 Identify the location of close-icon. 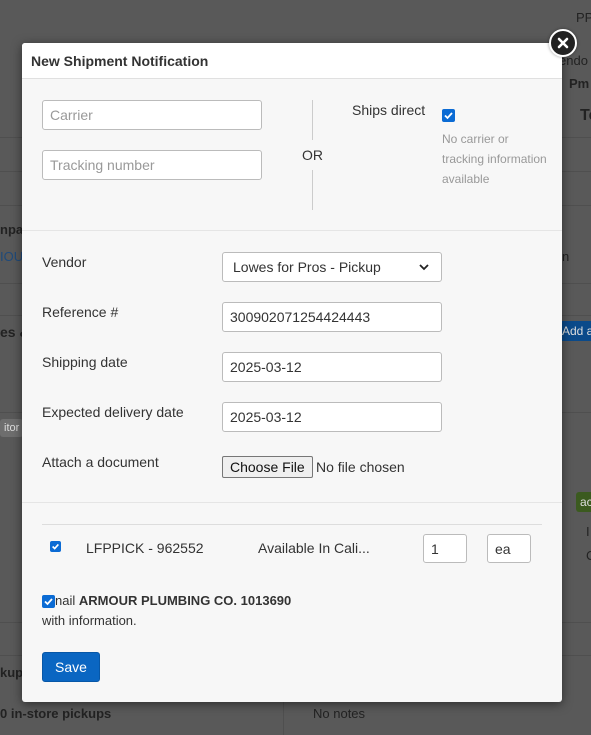
(563, 43).